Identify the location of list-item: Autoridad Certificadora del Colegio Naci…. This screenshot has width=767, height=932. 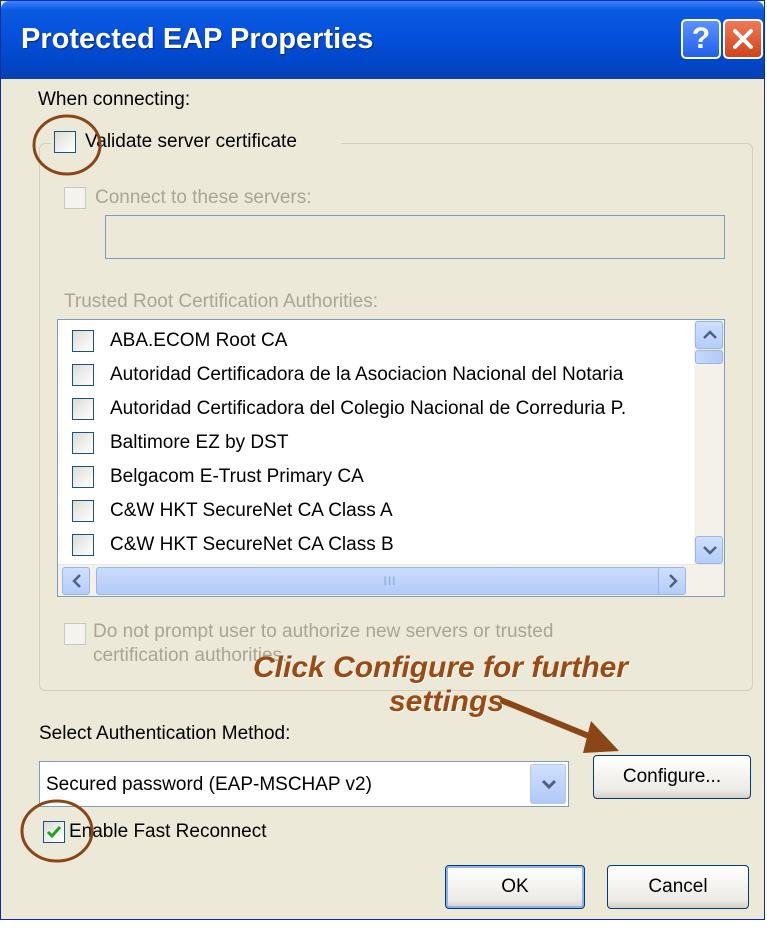
(378, 409).